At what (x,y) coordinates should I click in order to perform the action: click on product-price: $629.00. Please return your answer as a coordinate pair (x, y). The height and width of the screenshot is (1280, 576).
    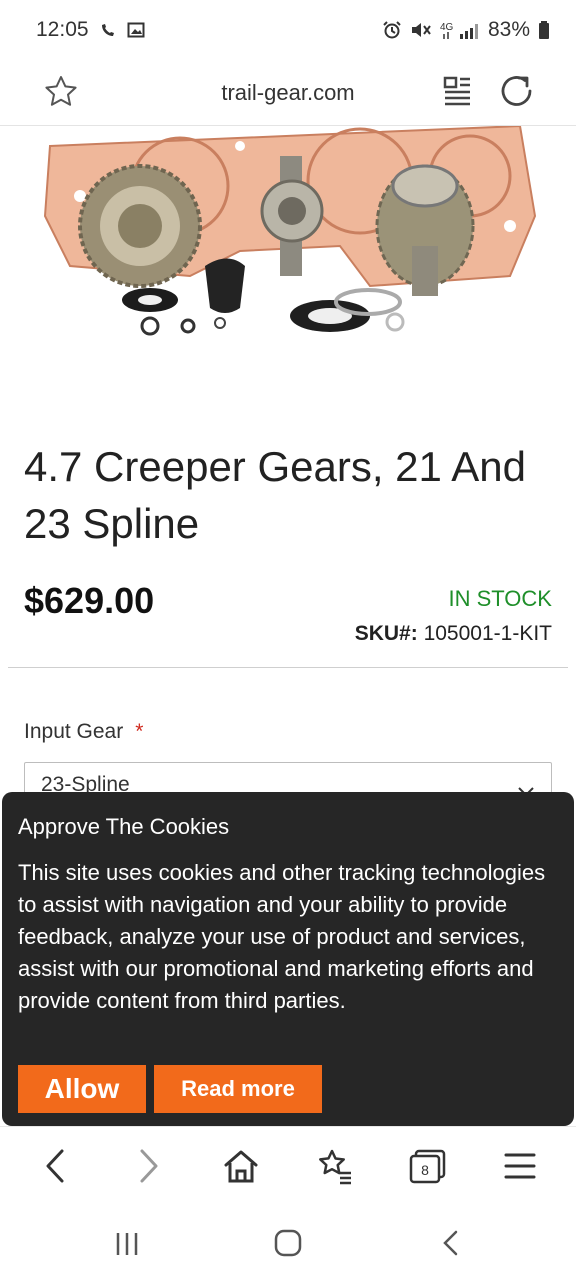
    Looking at the image, I should click on (89, 600).